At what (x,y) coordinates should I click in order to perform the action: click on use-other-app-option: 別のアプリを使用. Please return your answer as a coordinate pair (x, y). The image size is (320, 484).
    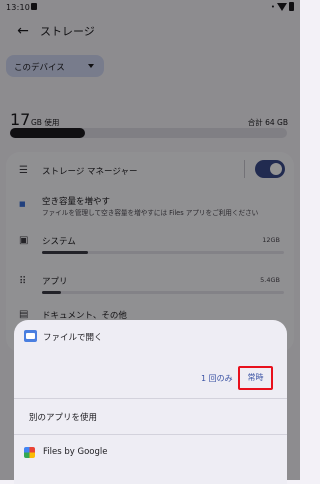
    Looking at the image, I should click on (63, 417).